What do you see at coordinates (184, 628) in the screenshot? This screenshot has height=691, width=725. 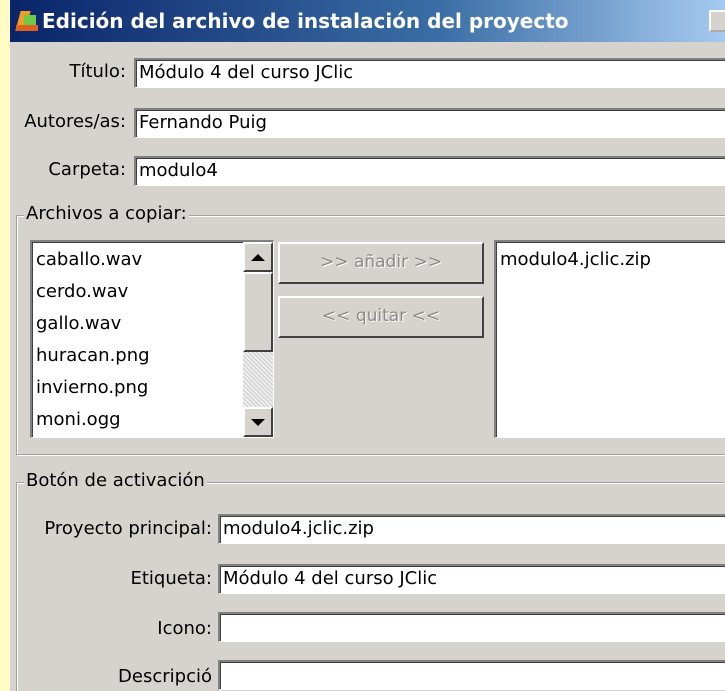 I see `icon-label: Icono:` at bounding box center [184, 628].